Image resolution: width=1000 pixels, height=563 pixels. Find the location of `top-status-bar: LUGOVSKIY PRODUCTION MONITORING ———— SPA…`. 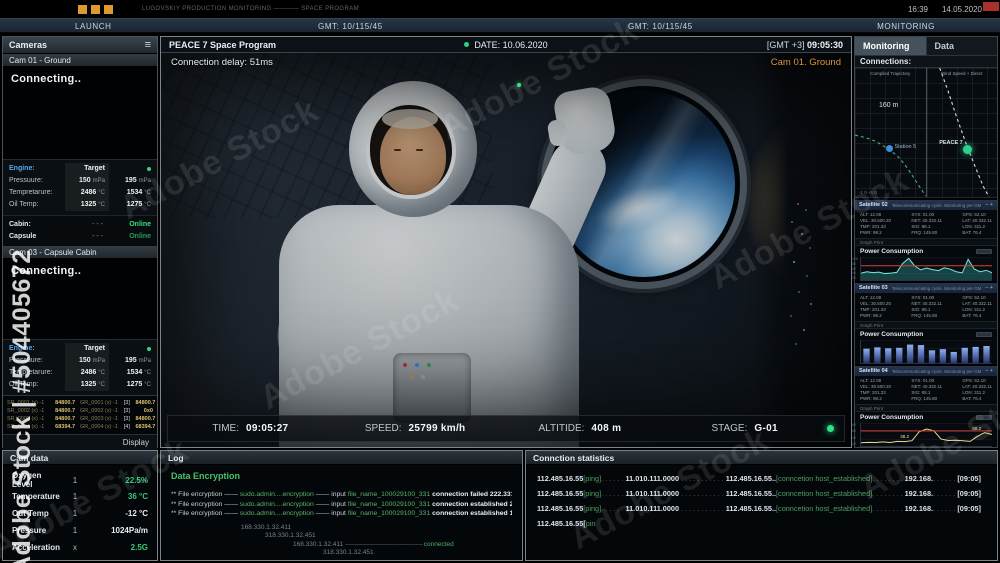

top-status-bar: LUGOVSKIY PRODUCTION MONITORING ———— SPA… is located at coordinates (500, 9).